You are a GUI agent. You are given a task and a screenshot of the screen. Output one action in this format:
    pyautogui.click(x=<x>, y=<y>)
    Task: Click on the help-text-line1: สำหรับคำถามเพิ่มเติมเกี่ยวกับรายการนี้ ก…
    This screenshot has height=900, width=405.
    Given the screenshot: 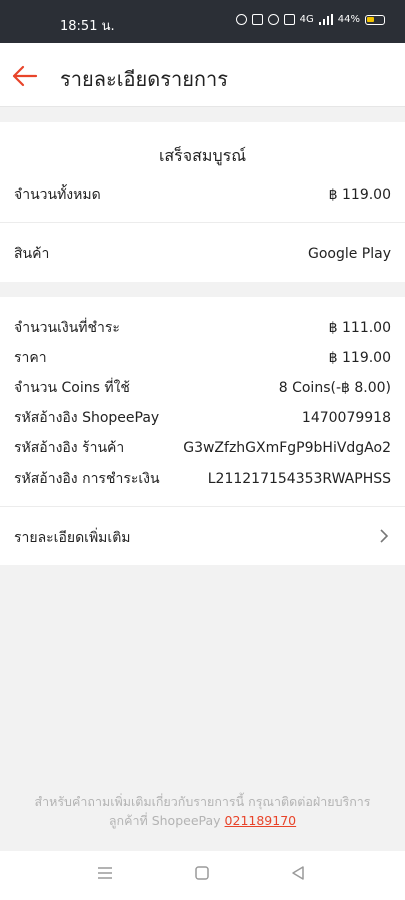 What is the action you would take?
    pyautogui.click(x=202, y=801)
    